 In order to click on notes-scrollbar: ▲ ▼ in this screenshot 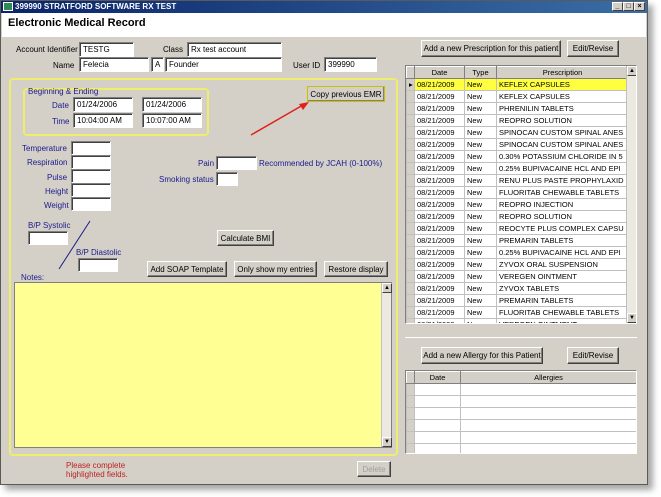, I will do `click(386, 365)`.